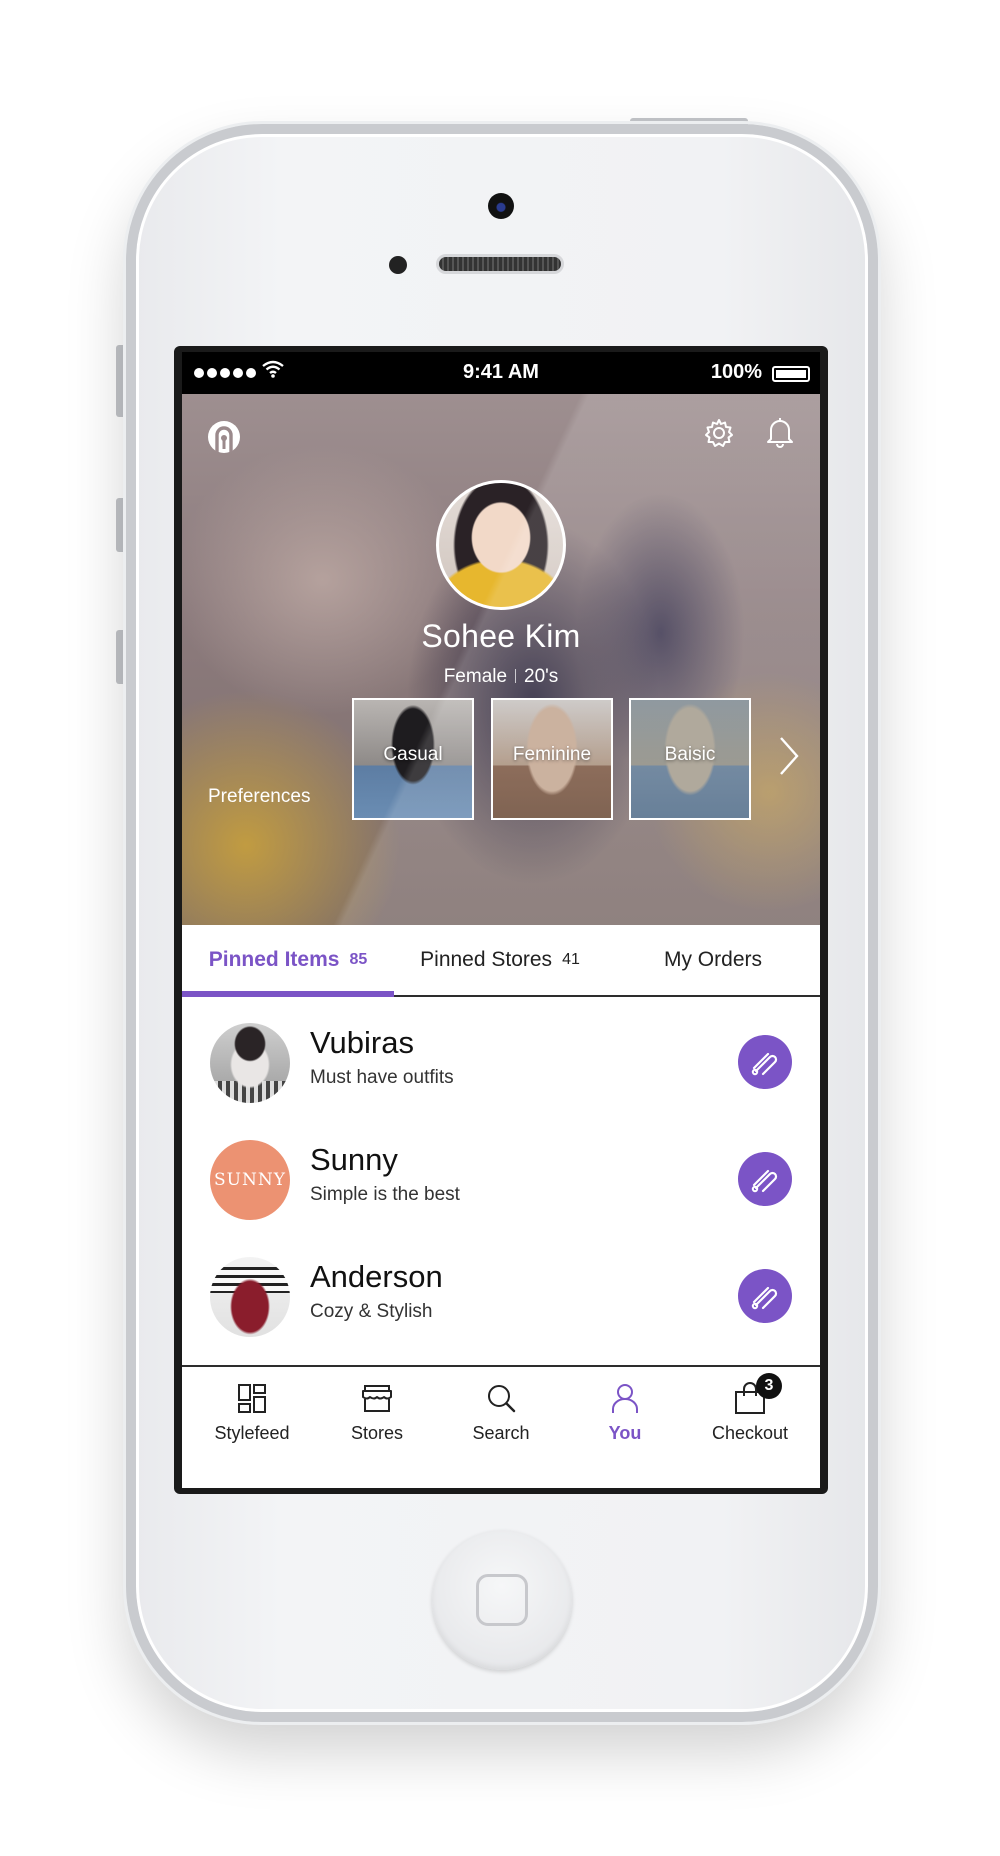 Image resolution: width=1000 pixels, height=1856 pixels. I want to click on preferences-label: Preferences, so click(259, 796).